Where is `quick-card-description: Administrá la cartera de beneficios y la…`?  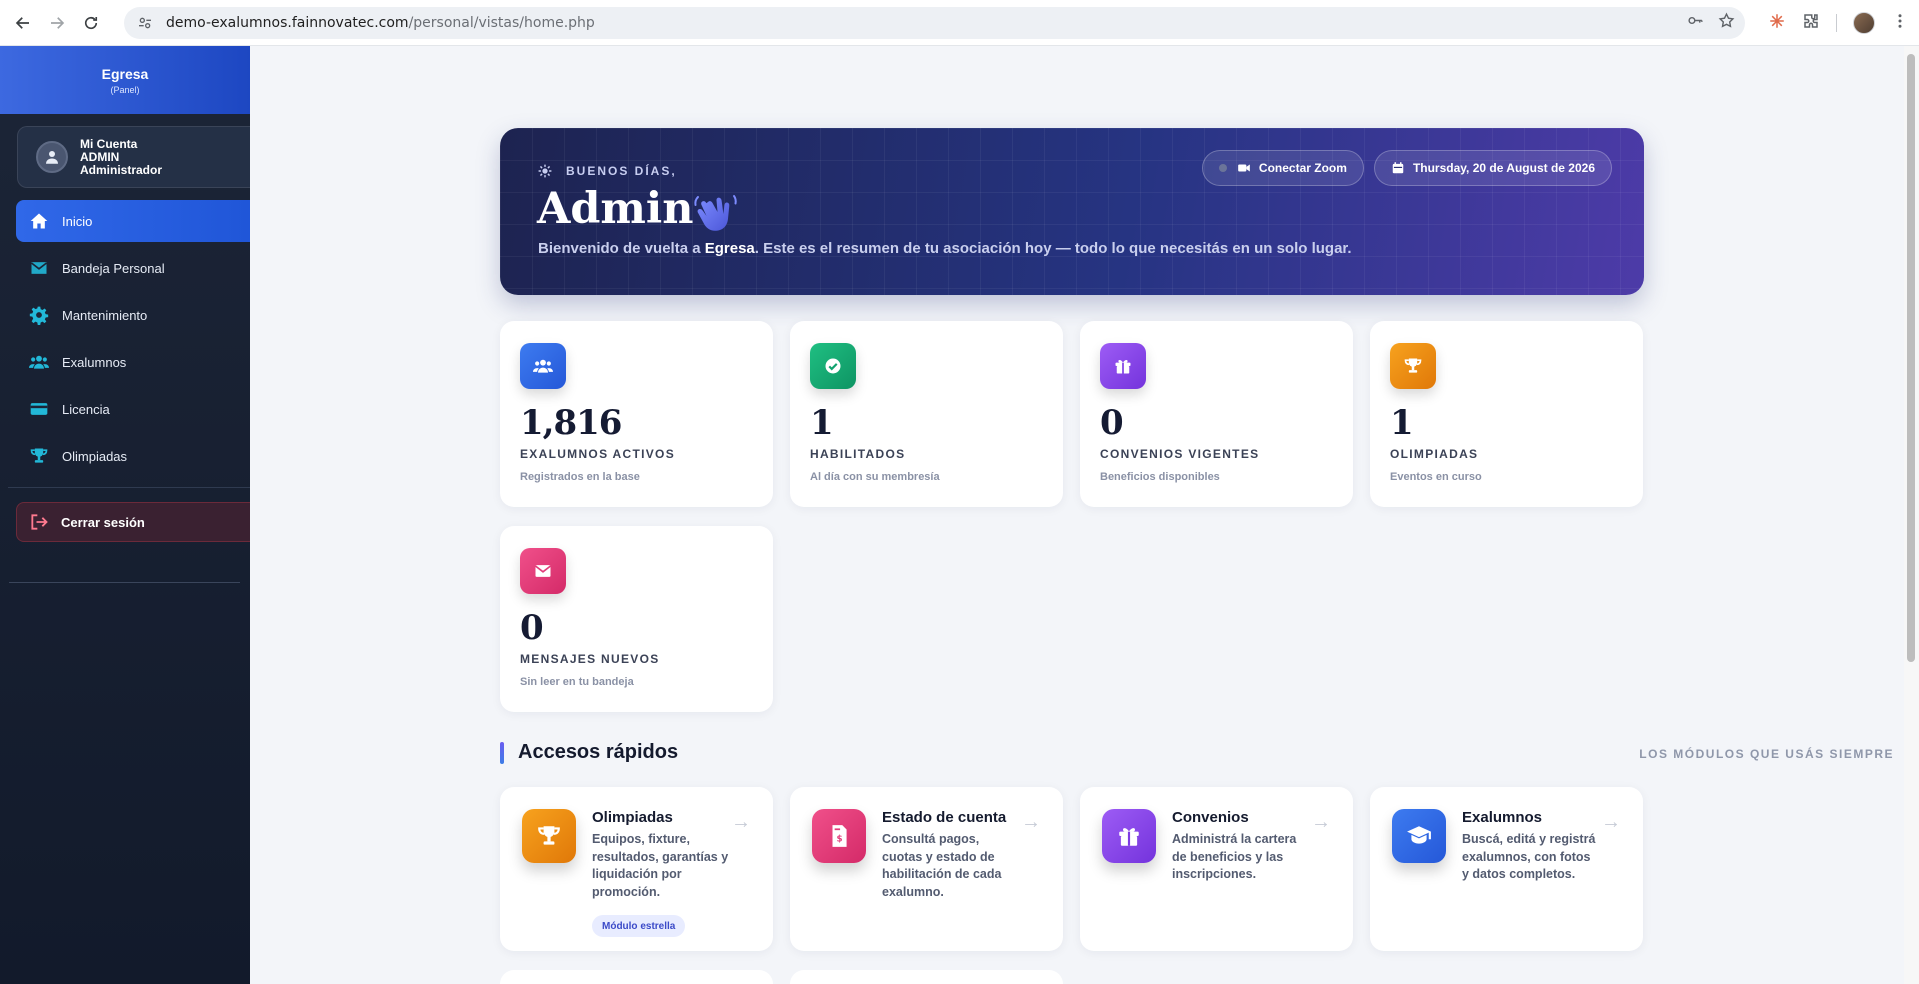
quick-card-description: Administrá la cartera de beneficios y la… is located at coordinates (1234, 856).